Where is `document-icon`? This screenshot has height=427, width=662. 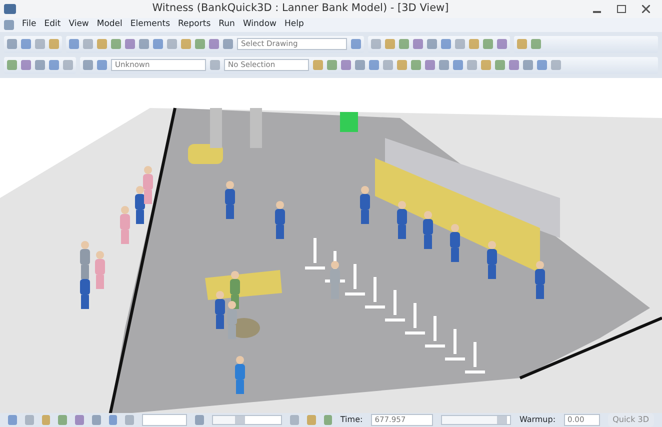
document-icon is located at coordinates (9, 25).